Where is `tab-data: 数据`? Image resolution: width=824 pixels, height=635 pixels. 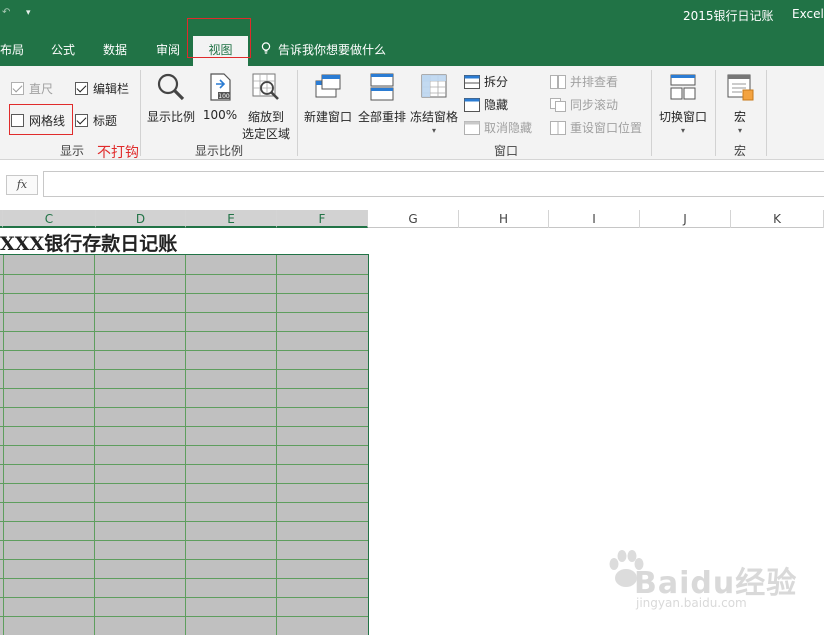
tab-data: 数据 is located at coordinates (115, 49).